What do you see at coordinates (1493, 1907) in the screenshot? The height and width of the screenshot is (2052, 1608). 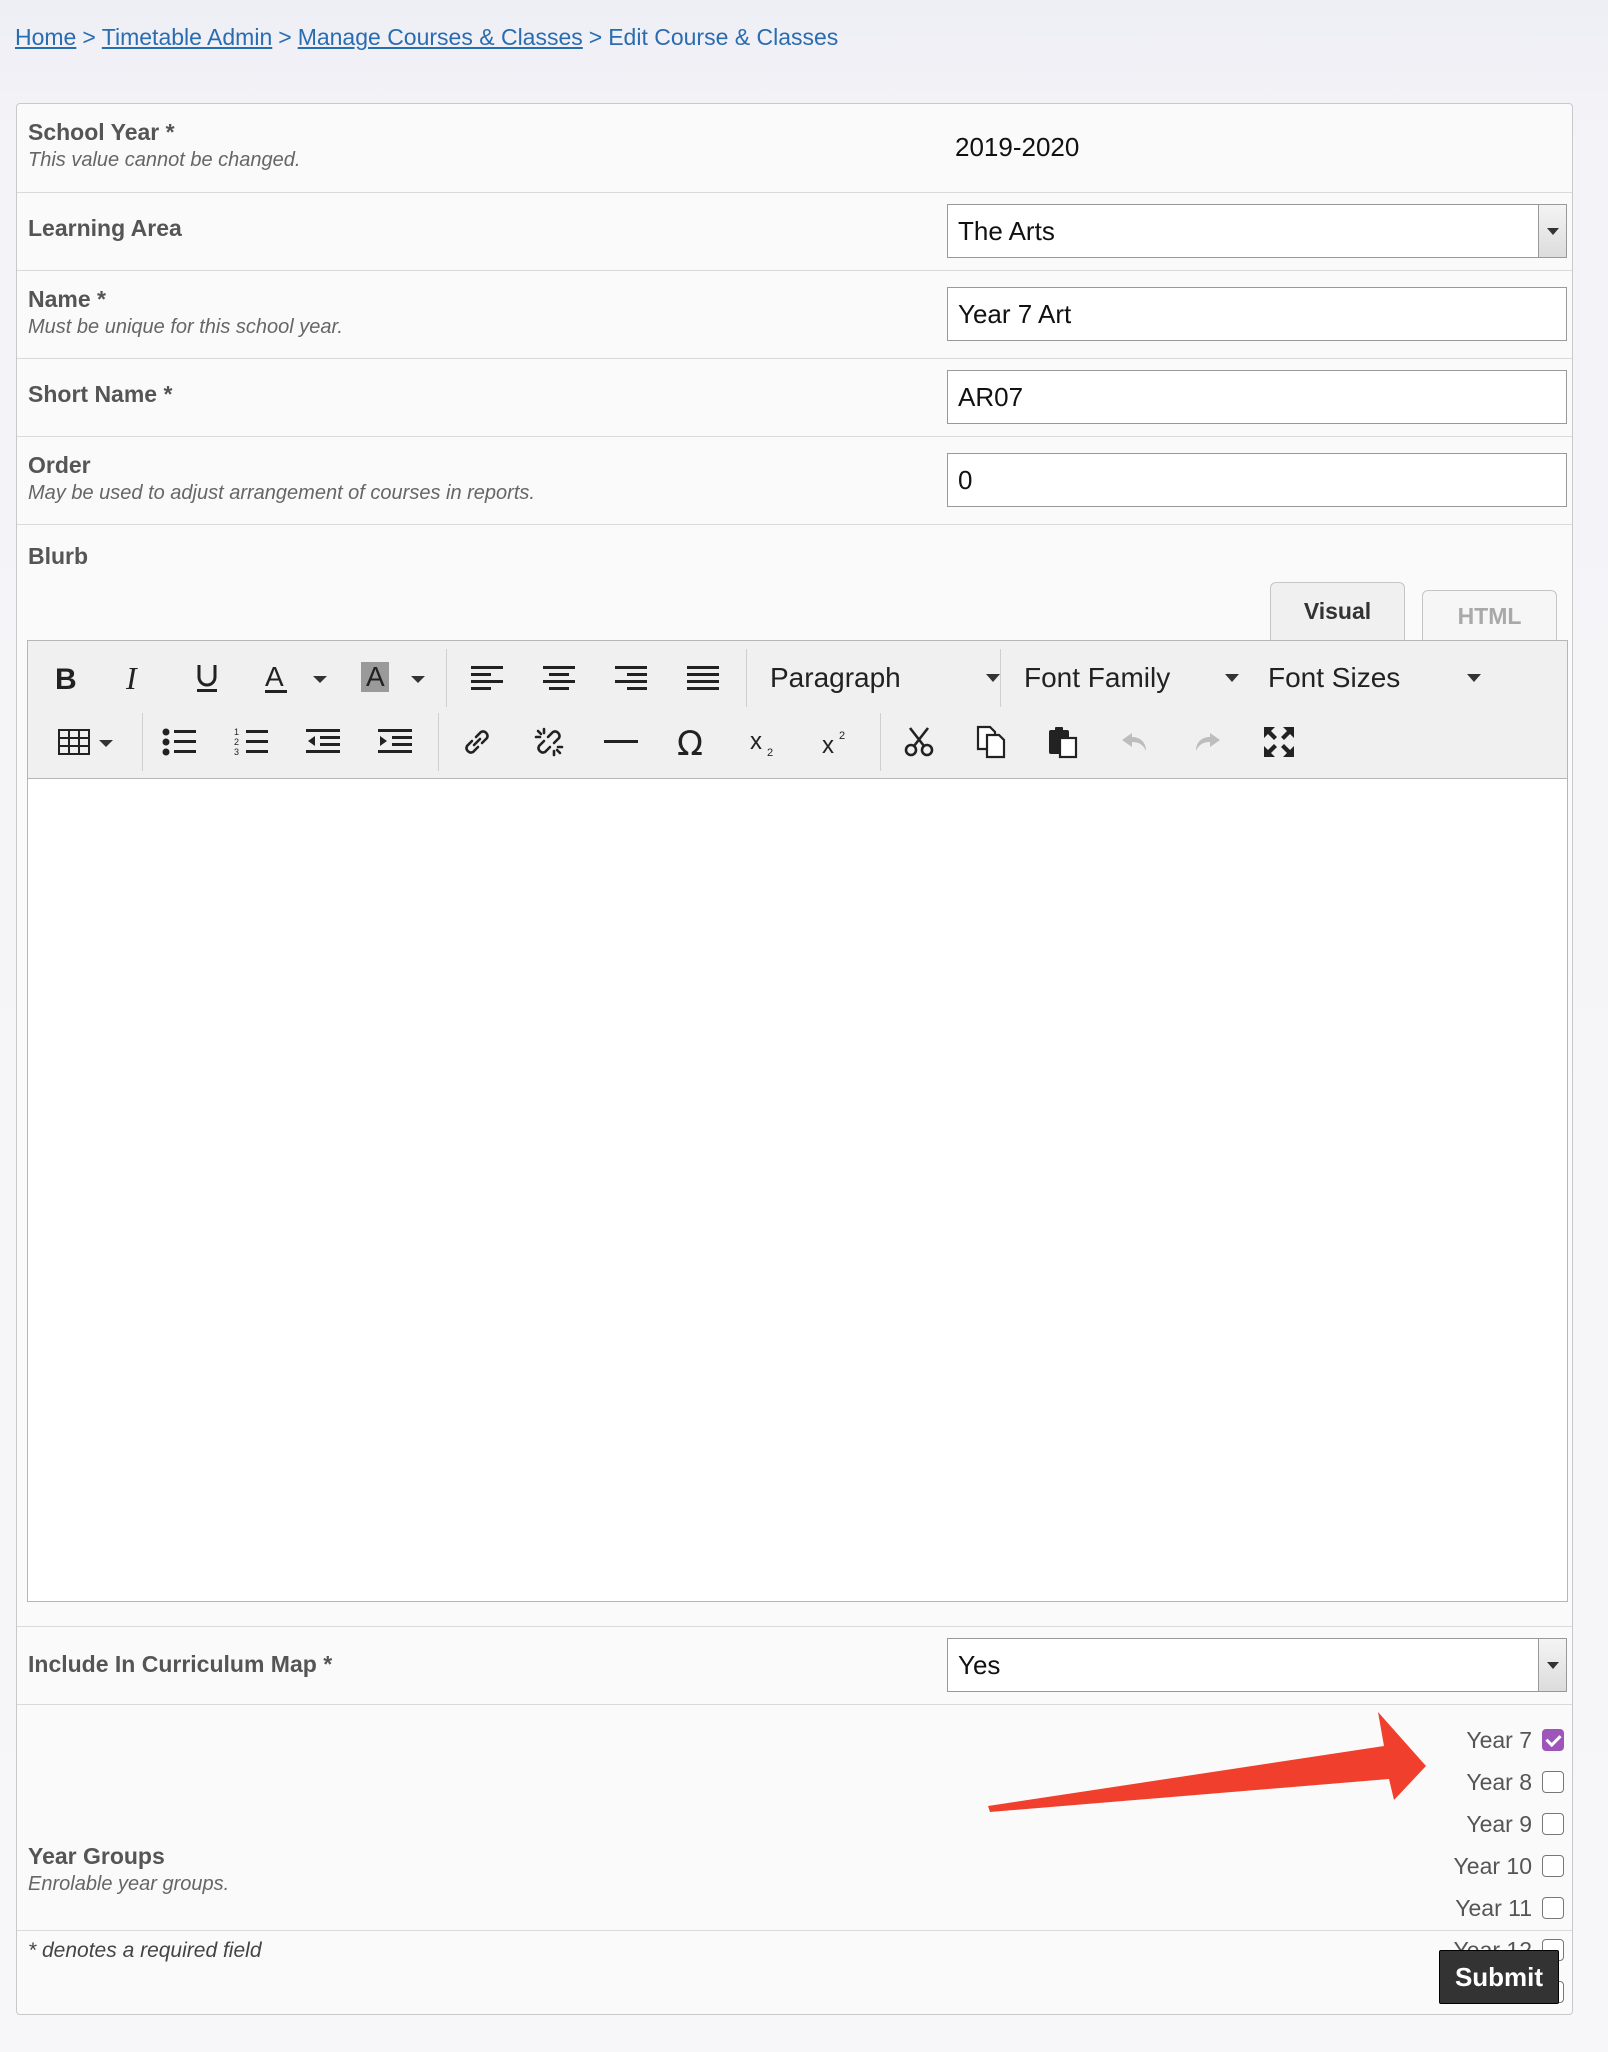 I see `year-group-label: Year 11` at bounding box center [1493, 1907].